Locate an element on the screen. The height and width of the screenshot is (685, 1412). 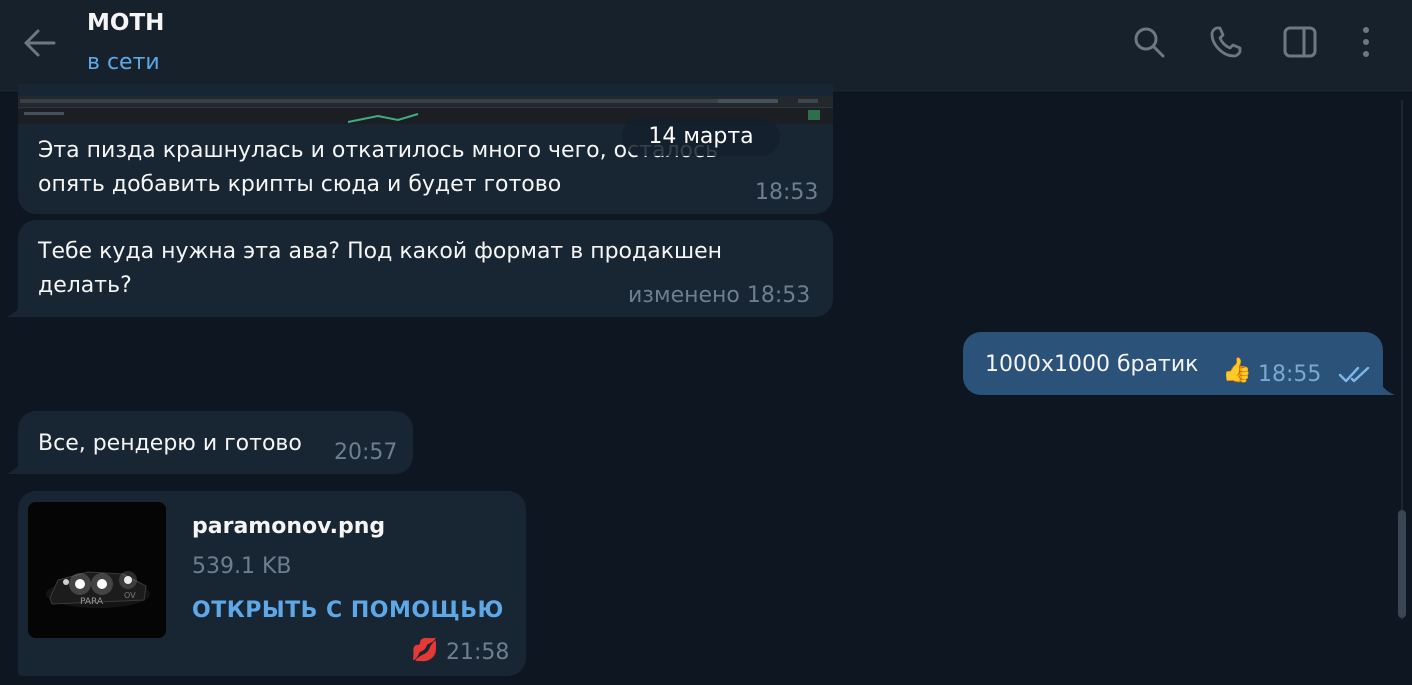
kiss-reaction: 💋 is located at coordinates (424, 650).